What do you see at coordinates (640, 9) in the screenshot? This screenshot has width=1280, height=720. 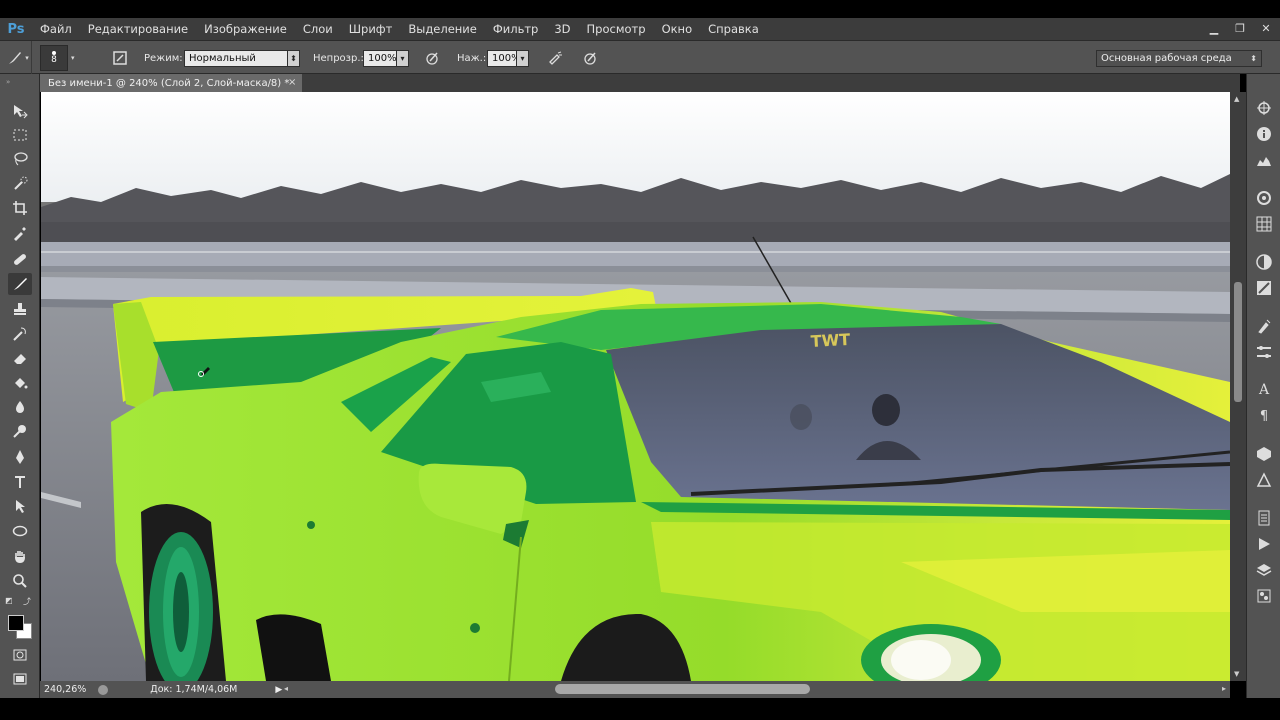 I see `top-frame-band` at bounding box center [640, 9].